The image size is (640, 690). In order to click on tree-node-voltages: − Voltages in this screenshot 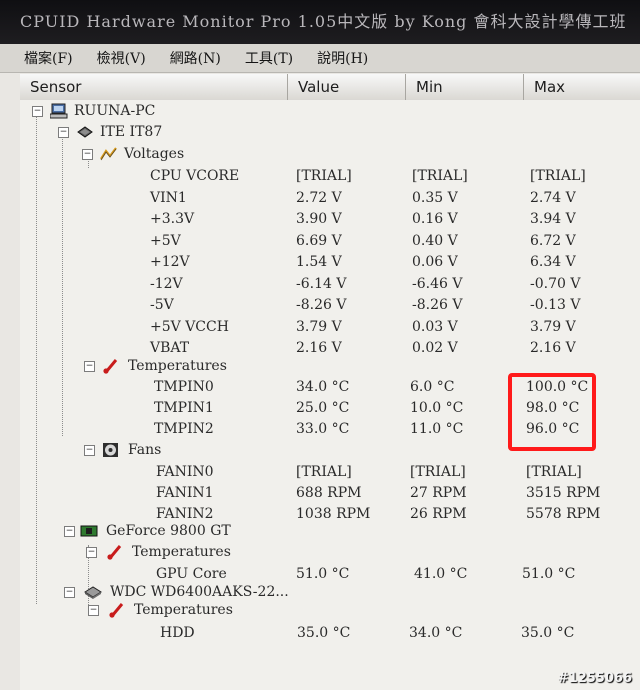, I will do `click(330, 154)`.